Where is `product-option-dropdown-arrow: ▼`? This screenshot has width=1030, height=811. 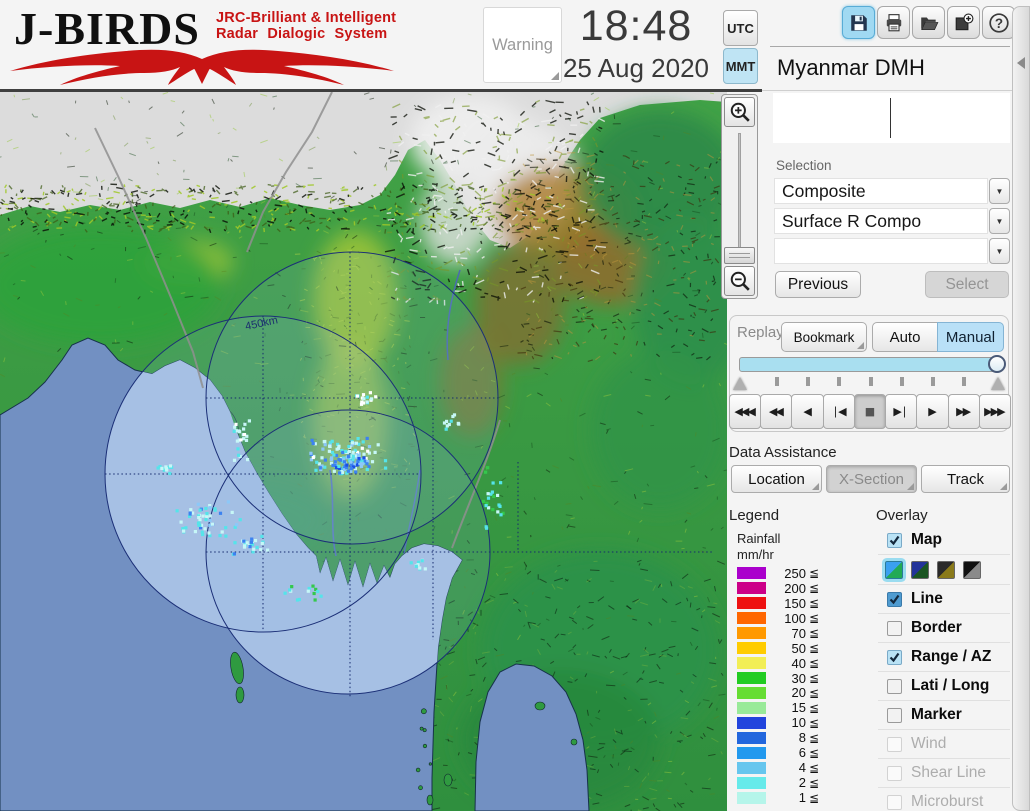
product-option-dropdown-arrow: ▼ is located at coordinates (999, 251).